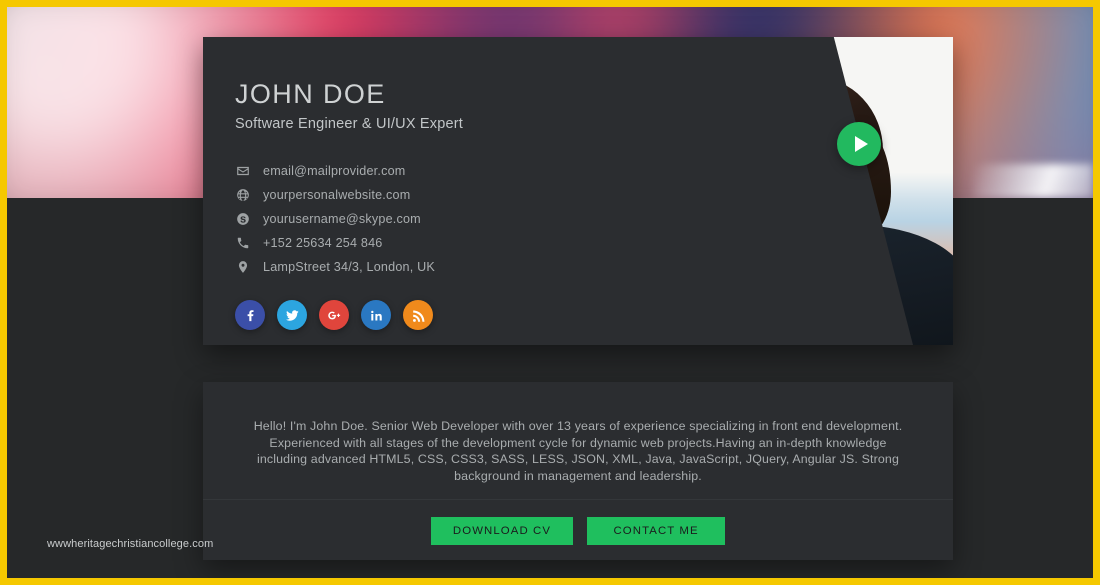 The height and width of the screenshot is (585, 1100). I want to click on phone-icon, so click(242, 242).